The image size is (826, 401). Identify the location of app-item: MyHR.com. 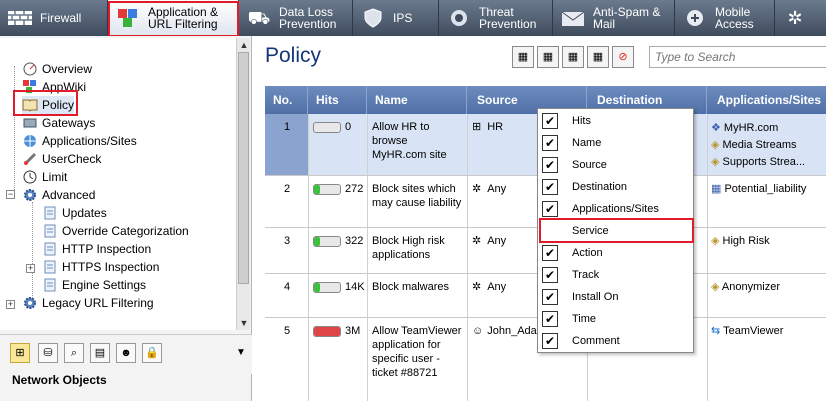
(751, 128).